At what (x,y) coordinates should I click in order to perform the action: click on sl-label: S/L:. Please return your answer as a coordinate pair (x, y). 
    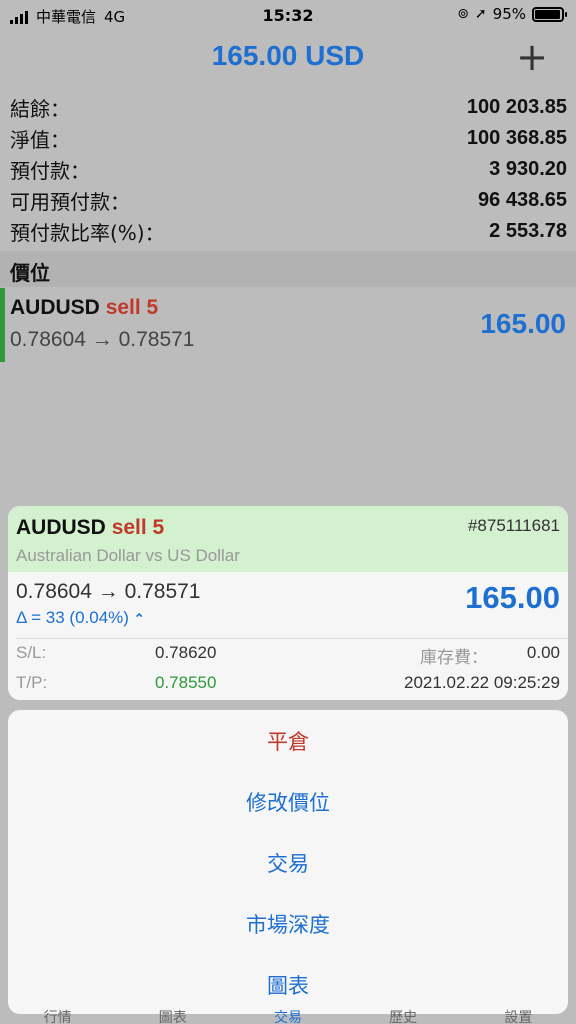
    Looking at the image, I should click on (31, 652).